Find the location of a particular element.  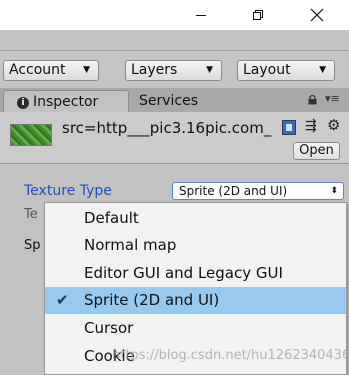

info-icon: i is located at coordinates (23, 103).